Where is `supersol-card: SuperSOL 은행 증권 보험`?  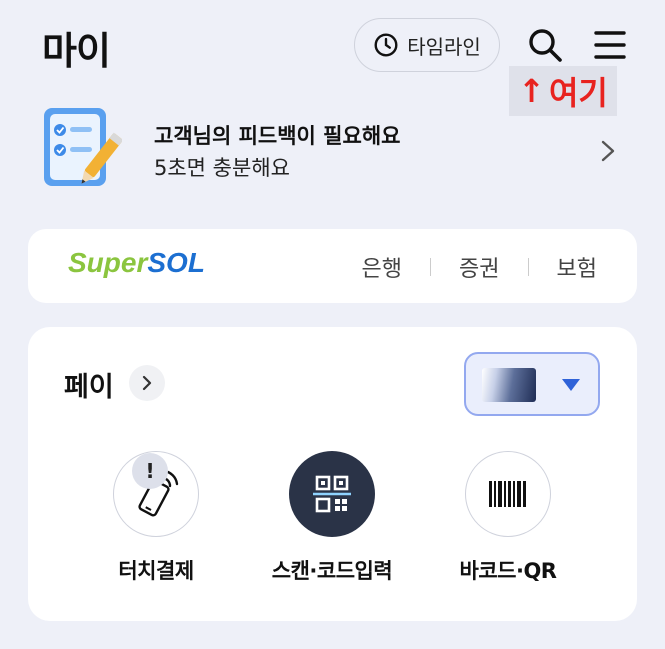 supersol-card: SuperSOL 은행 증권 보험 is located at coordinates (332, 266).